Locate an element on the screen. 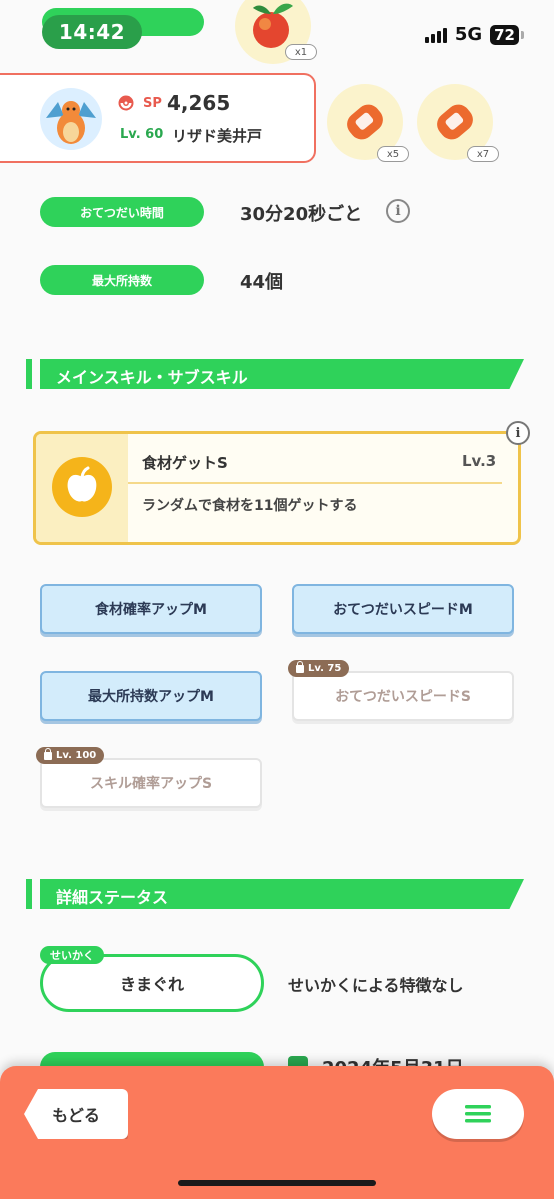  skill-divider is located at coordinates (315, 483).